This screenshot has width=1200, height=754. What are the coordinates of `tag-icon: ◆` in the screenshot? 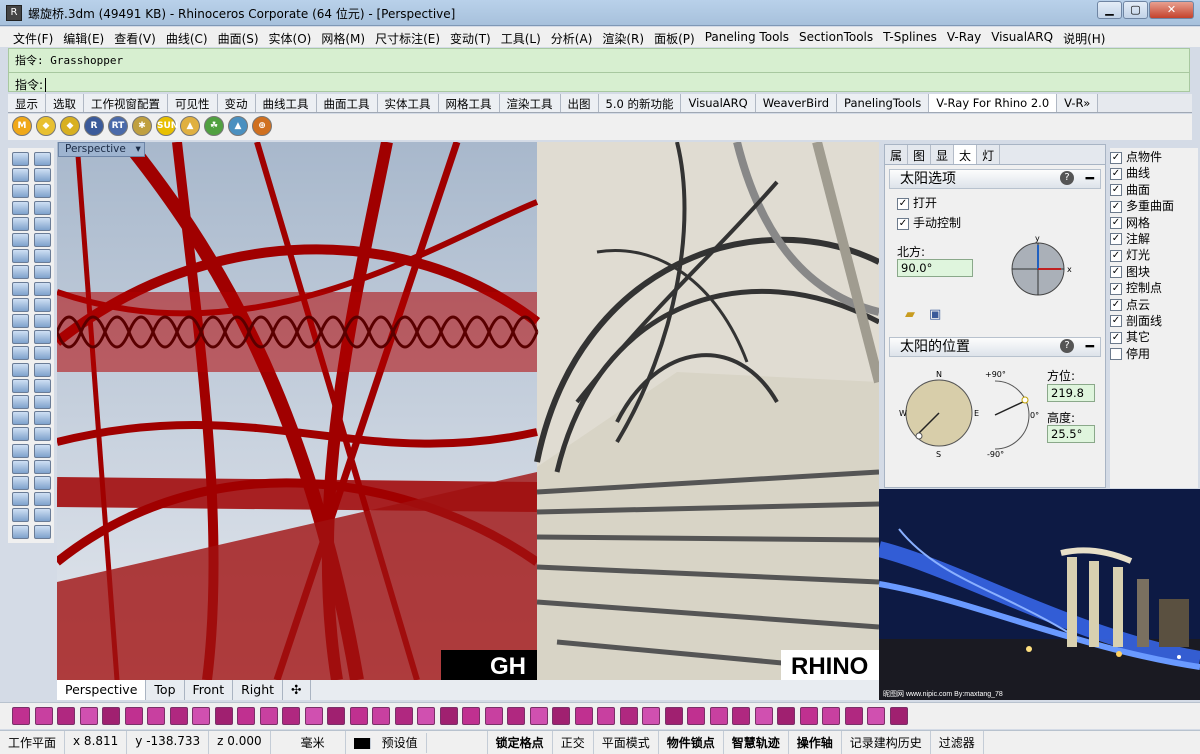 It's located at (46, 126).